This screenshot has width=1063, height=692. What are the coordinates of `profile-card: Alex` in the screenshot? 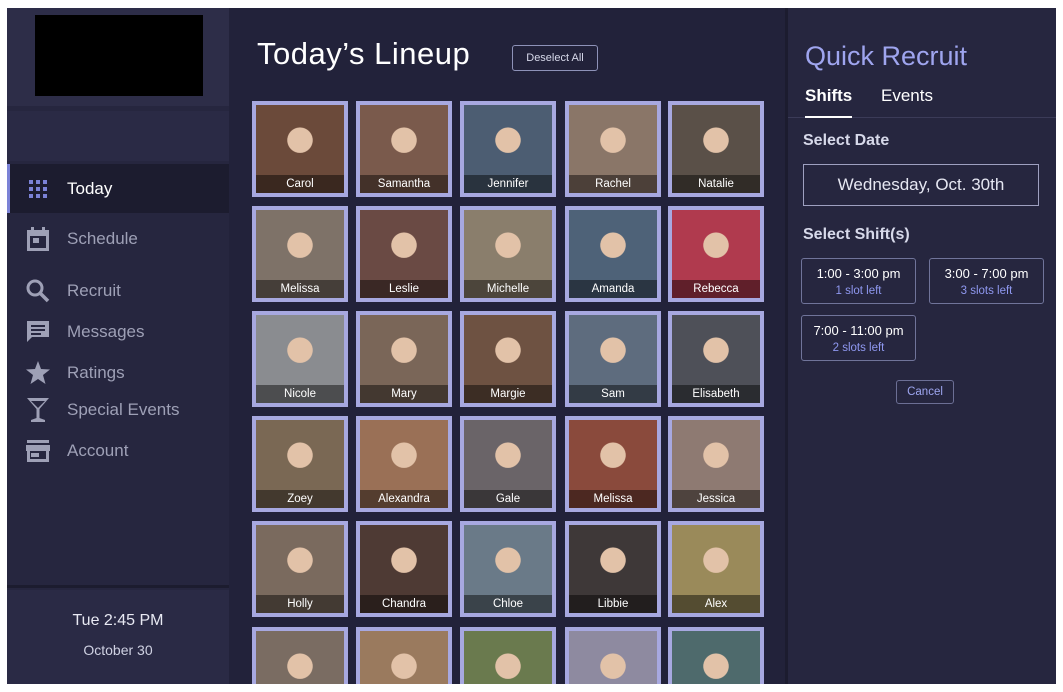 It's located at (716, 569).